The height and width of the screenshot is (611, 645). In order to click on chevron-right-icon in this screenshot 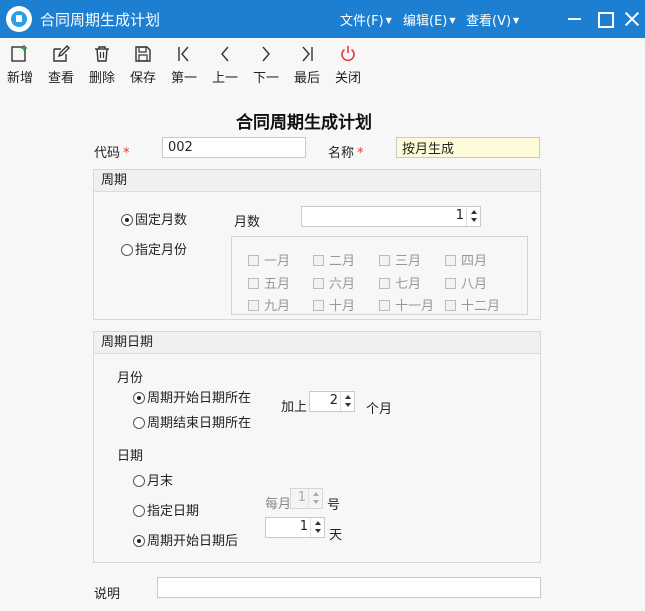, I will do `click(266, 54)`.